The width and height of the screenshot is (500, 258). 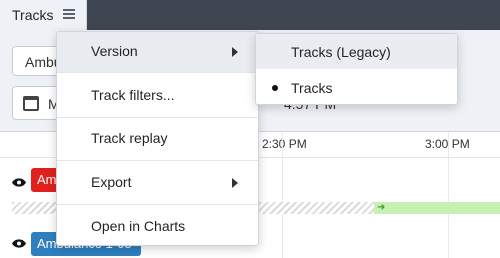 I want to click on arrow-right-icon: ➜, so click(x=381, y=207).